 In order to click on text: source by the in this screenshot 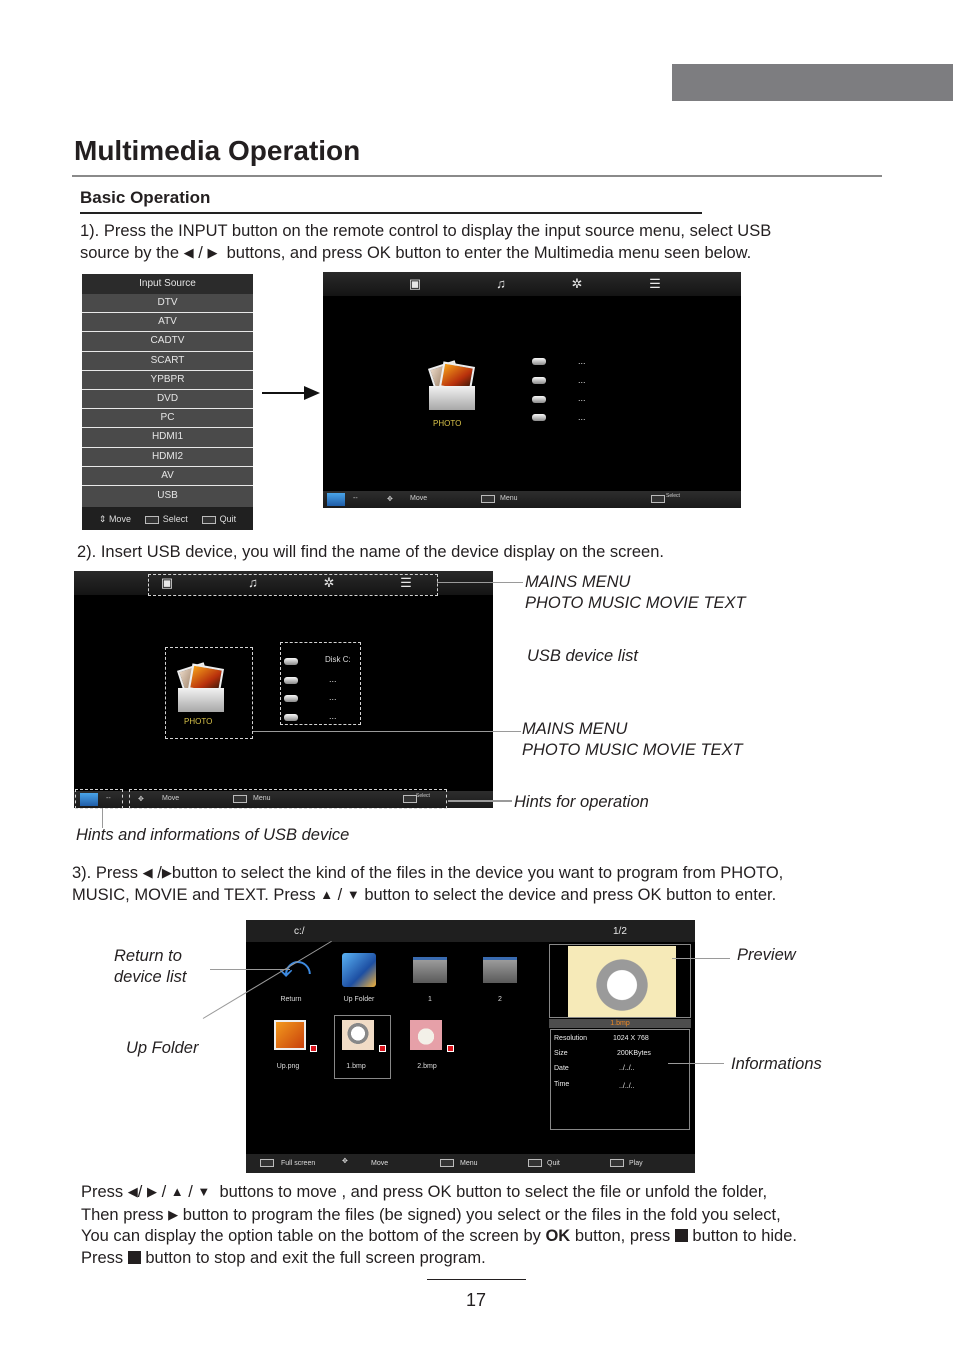, I will do `click(130, 253)`.